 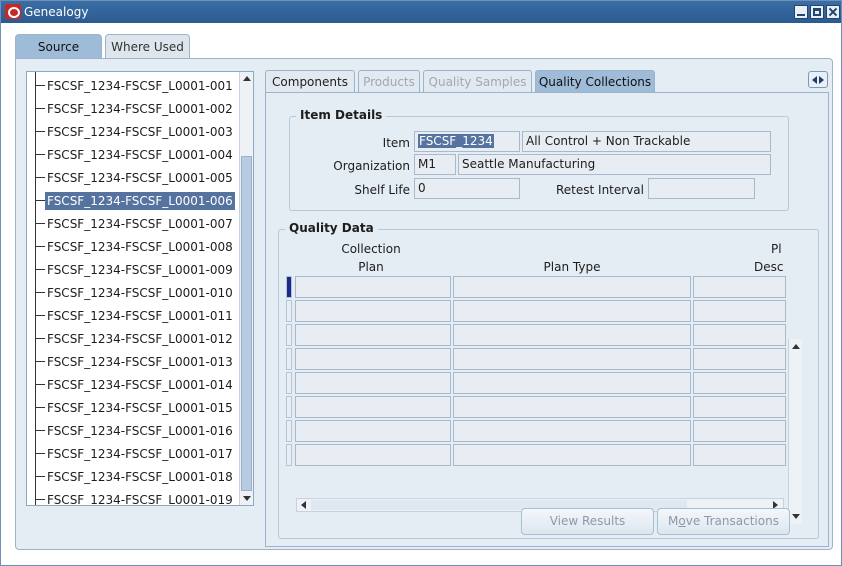 I want to click on tree-item: FSCSF_1234-FSCSF_L0001-017, so click(x=133, y=453).